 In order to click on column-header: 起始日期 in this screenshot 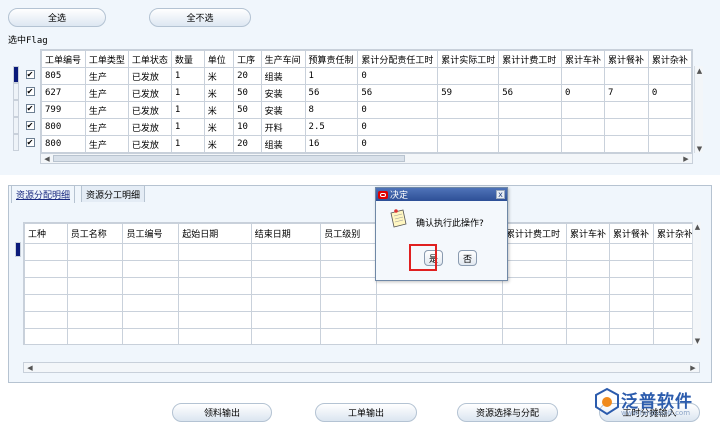, I will do `click(215, 233)`.